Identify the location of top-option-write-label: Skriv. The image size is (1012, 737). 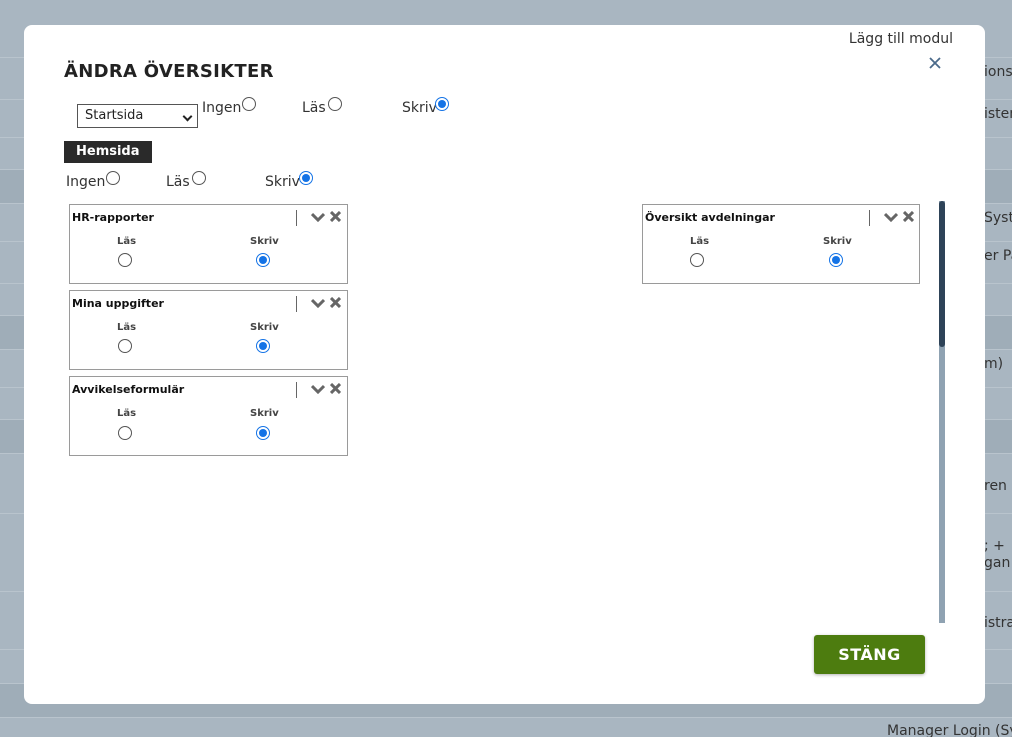
(419, 108).